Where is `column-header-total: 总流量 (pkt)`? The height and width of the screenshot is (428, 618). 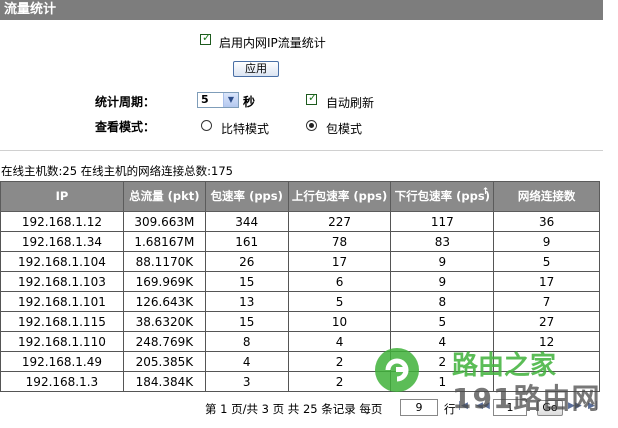
column-header-total: 总流量 (pkt) is located at coordinates (164, 196).